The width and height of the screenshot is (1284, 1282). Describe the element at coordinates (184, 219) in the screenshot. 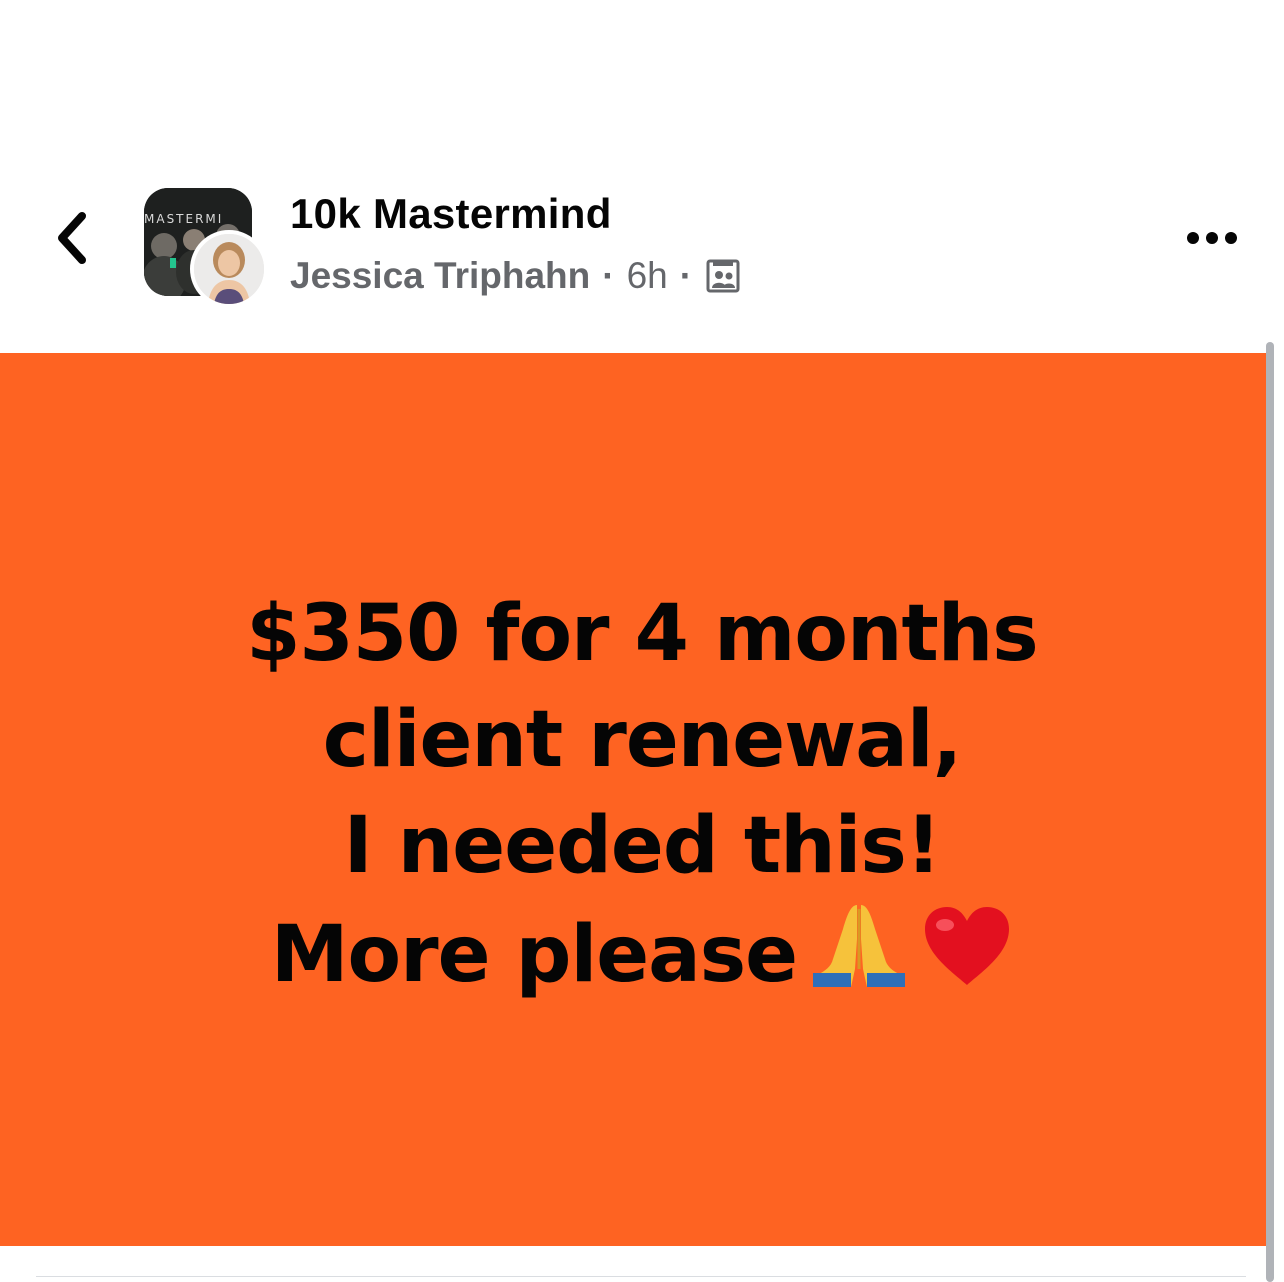

I see `group-avatar-wordmark: MASTERMI` at that location.